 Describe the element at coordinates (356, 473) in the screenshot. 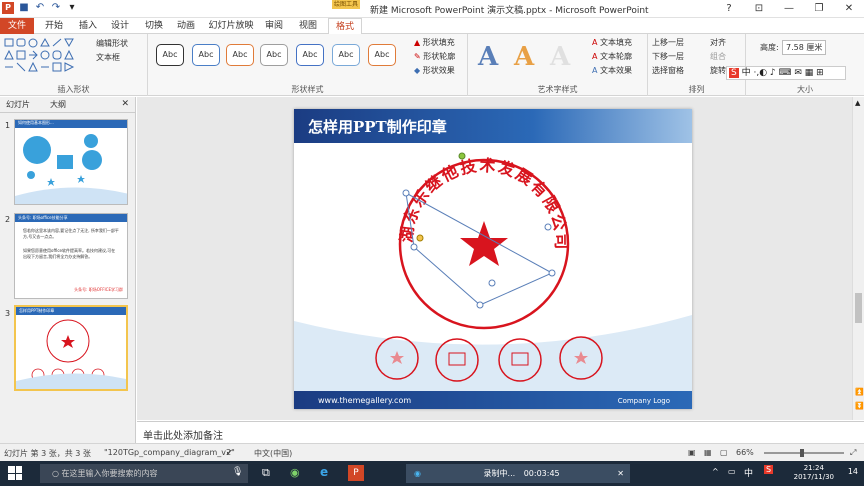

I see `powerpoint-taskbar-icon: P` at that location.